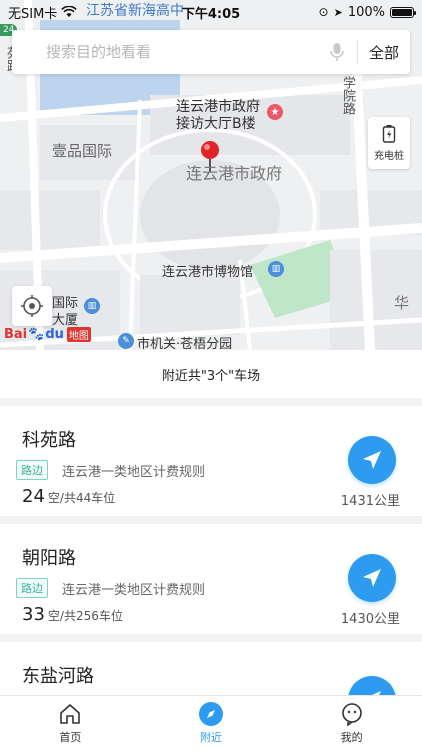 The image size is (422, 750). Describe the element at coordinates (33, 614) in the screenshot. I see `lot-free-count: 33` at that location.